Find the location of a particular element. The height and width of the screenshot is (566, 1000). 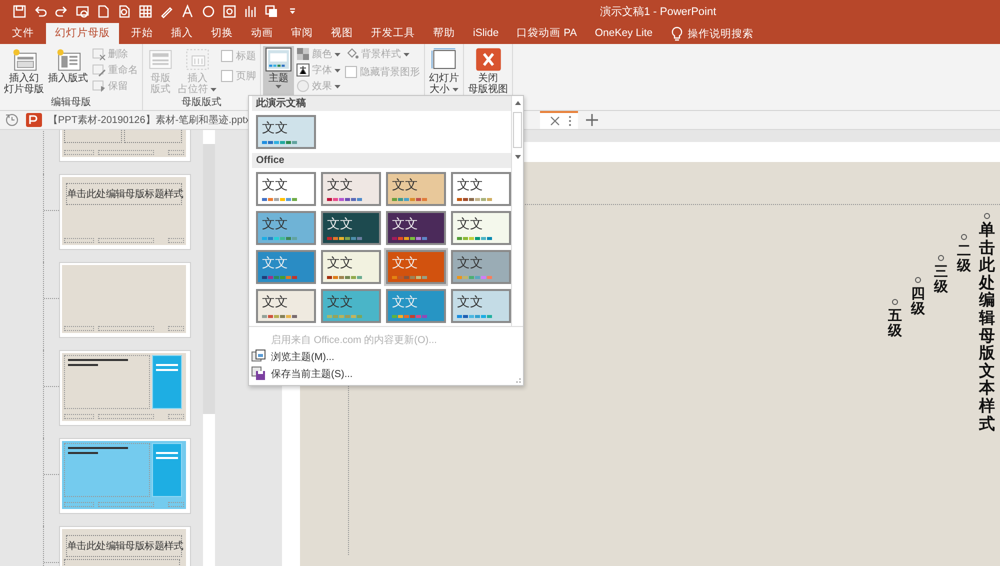

ribbon-button: 关闭 母版视图 is located at coordinates (488, 71).